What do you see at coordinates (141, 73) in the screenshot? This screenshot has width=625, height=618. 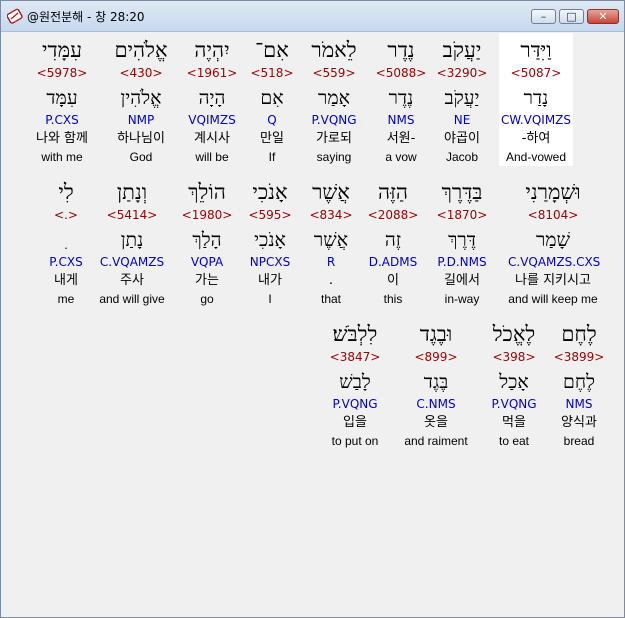 I see `strong-number: <430>` at bounding box center [141, 73].